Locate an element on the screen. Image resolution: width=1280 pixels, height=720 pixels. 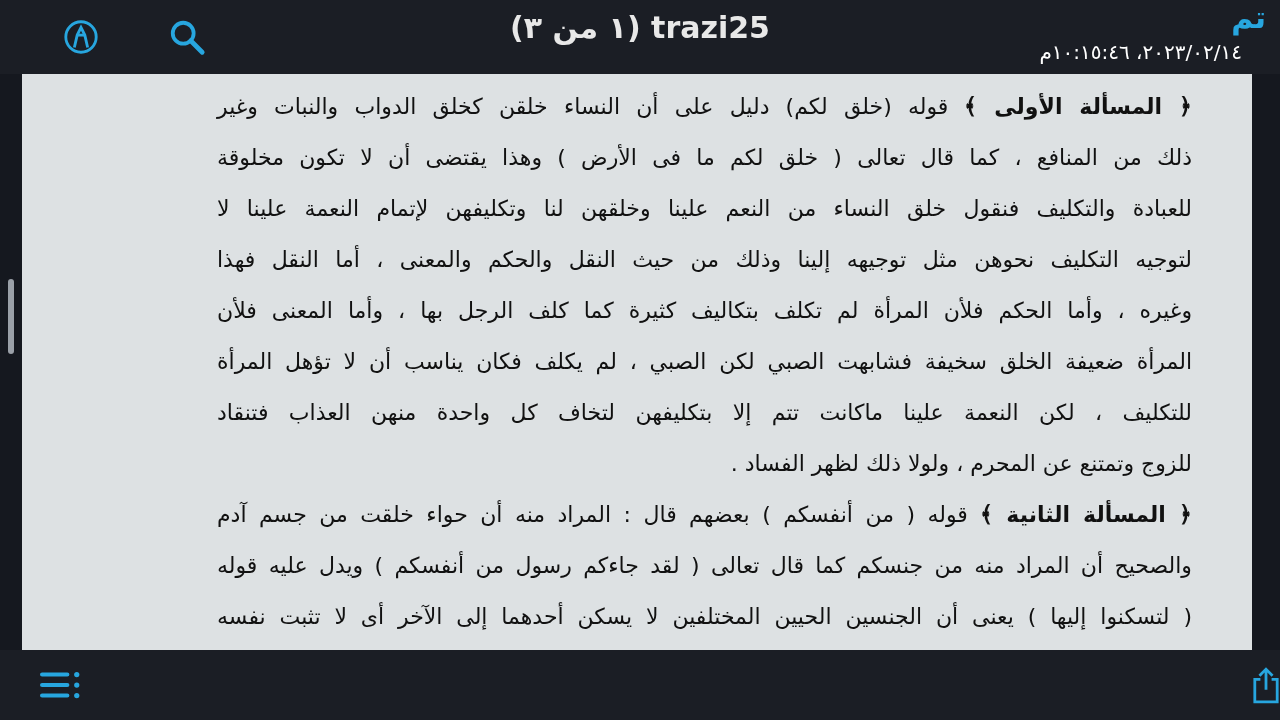
text-line: ﴿ المسألة الثانية ﴾ قوله ( من أنفسكم ) بعضهم قال : المراد منه أن حواء خلقت من جسم آدم is located at coordinates (704, 514).